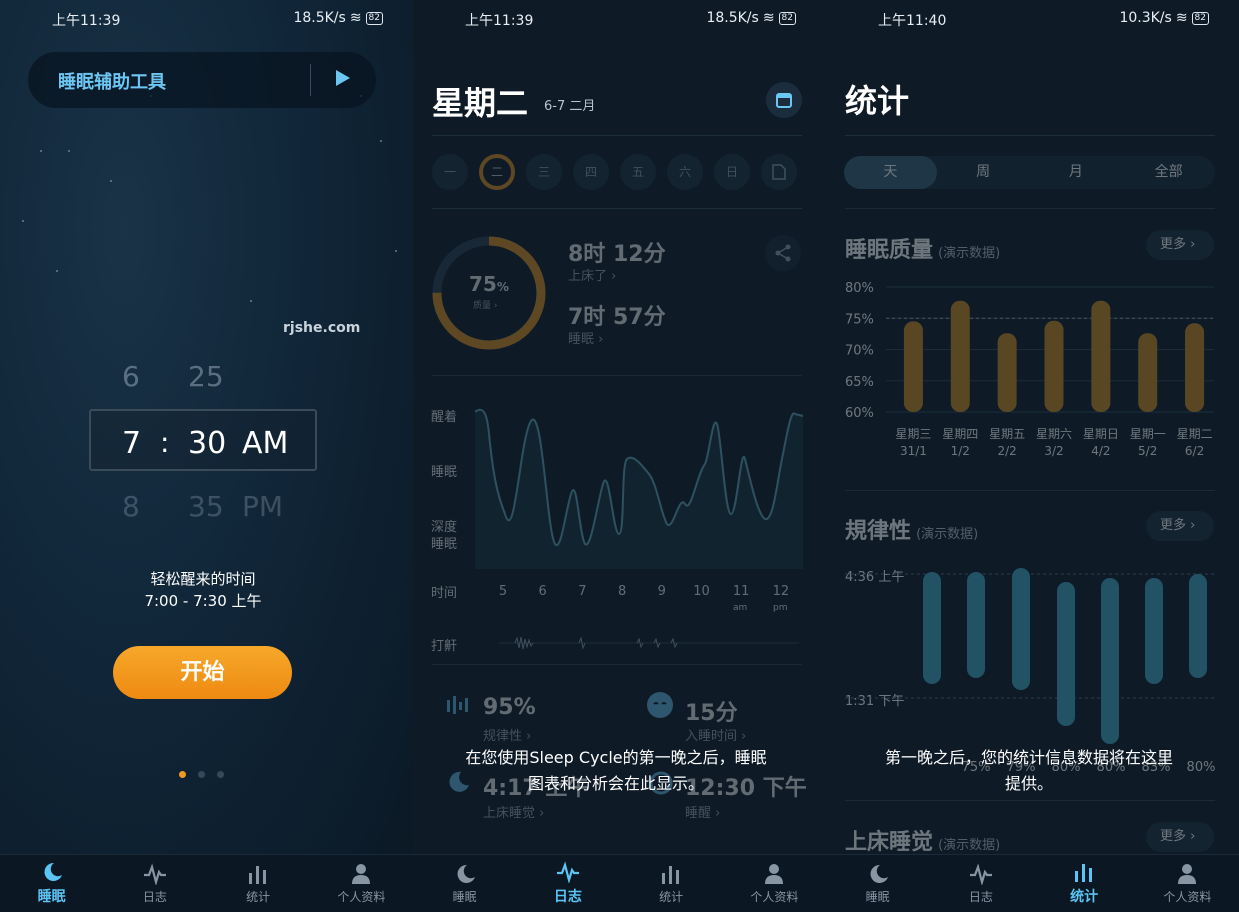  Describe the element at coordinates (1076, 172) in the screenshot. I see `tab-2: 月` at that location.